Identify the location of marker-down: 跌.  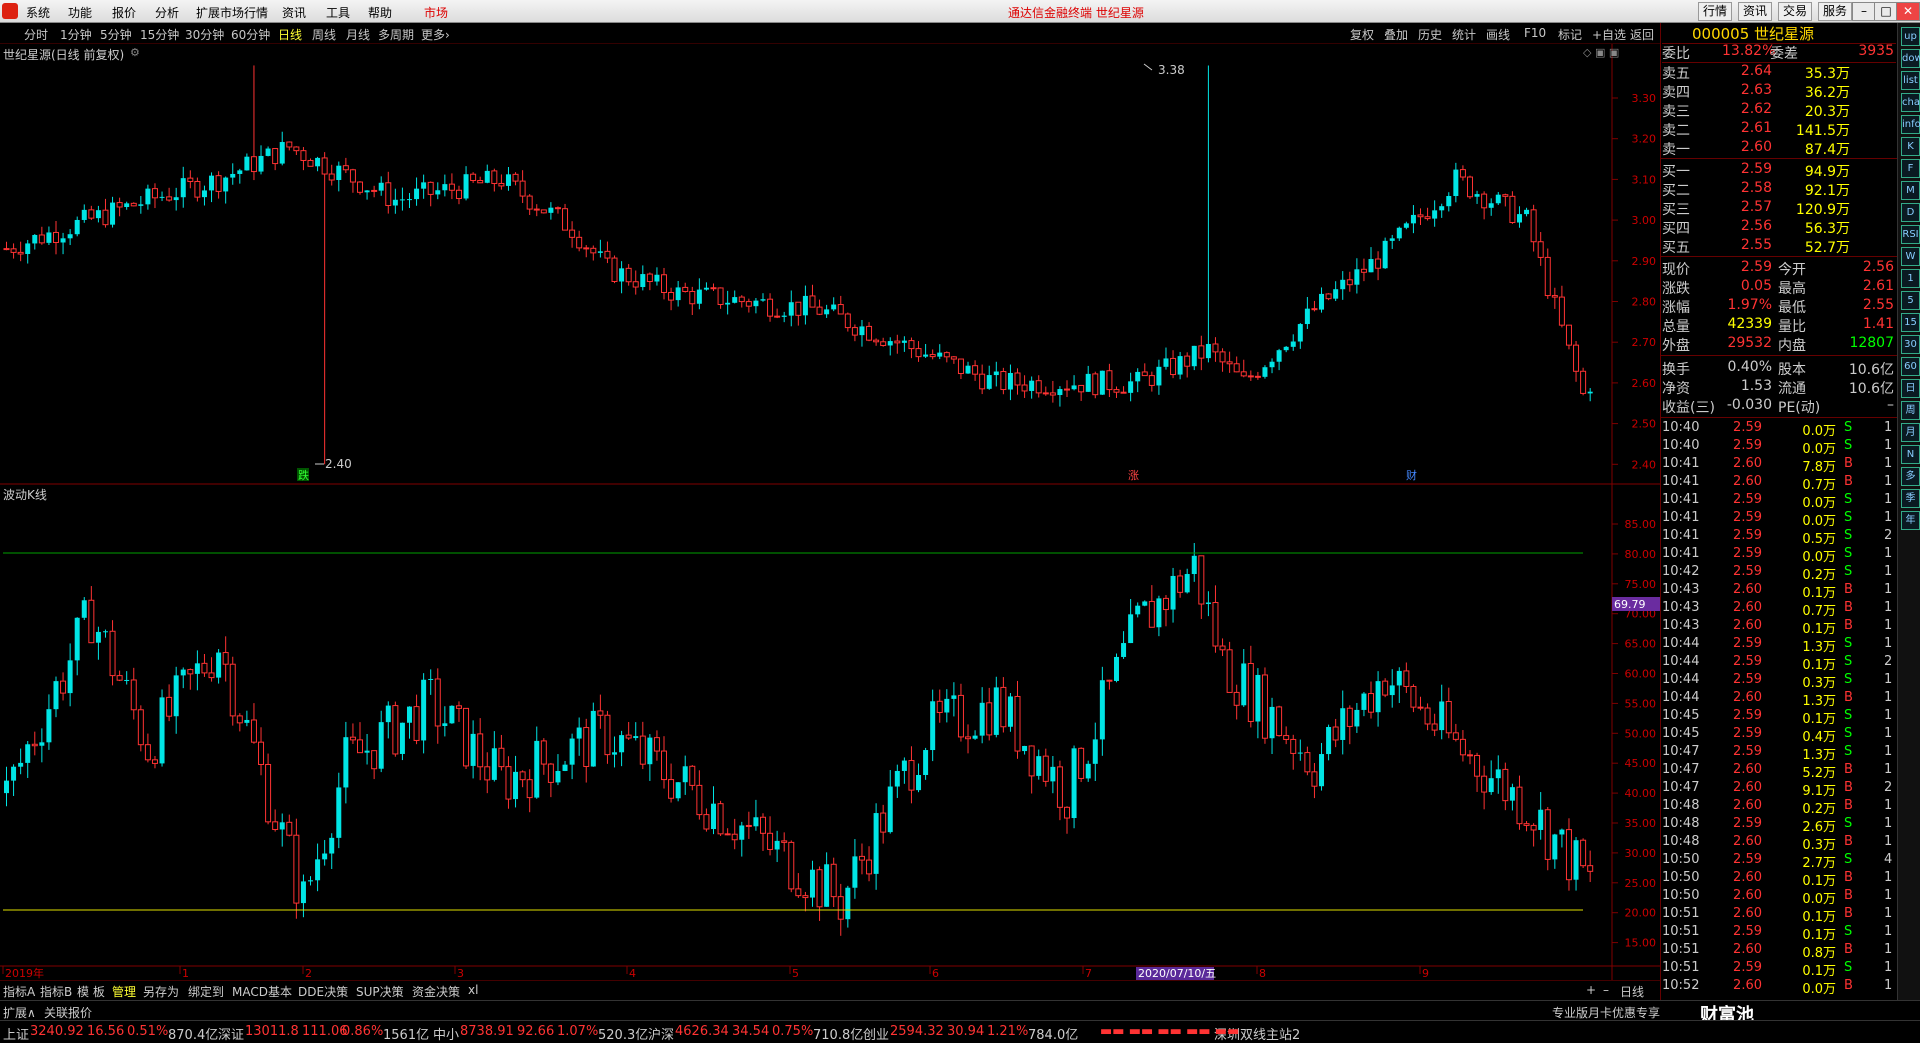
(303, 475).